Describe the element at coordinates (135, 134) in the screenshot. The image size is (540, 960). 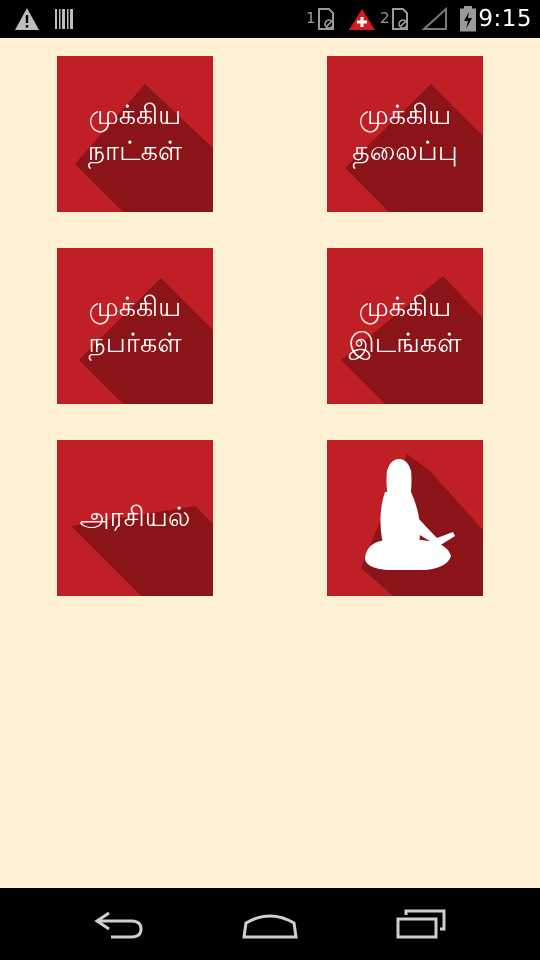
I see `tile-important-days: முக்கிய நாட்கள்` at that location.